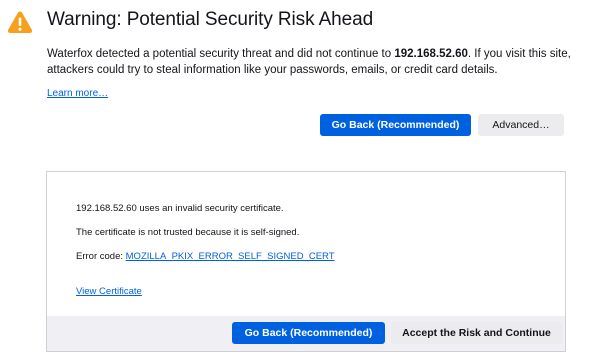 The image size is (600, 358). I want to click on go-back-button: Go Back (Recommended), so click(395, 125).